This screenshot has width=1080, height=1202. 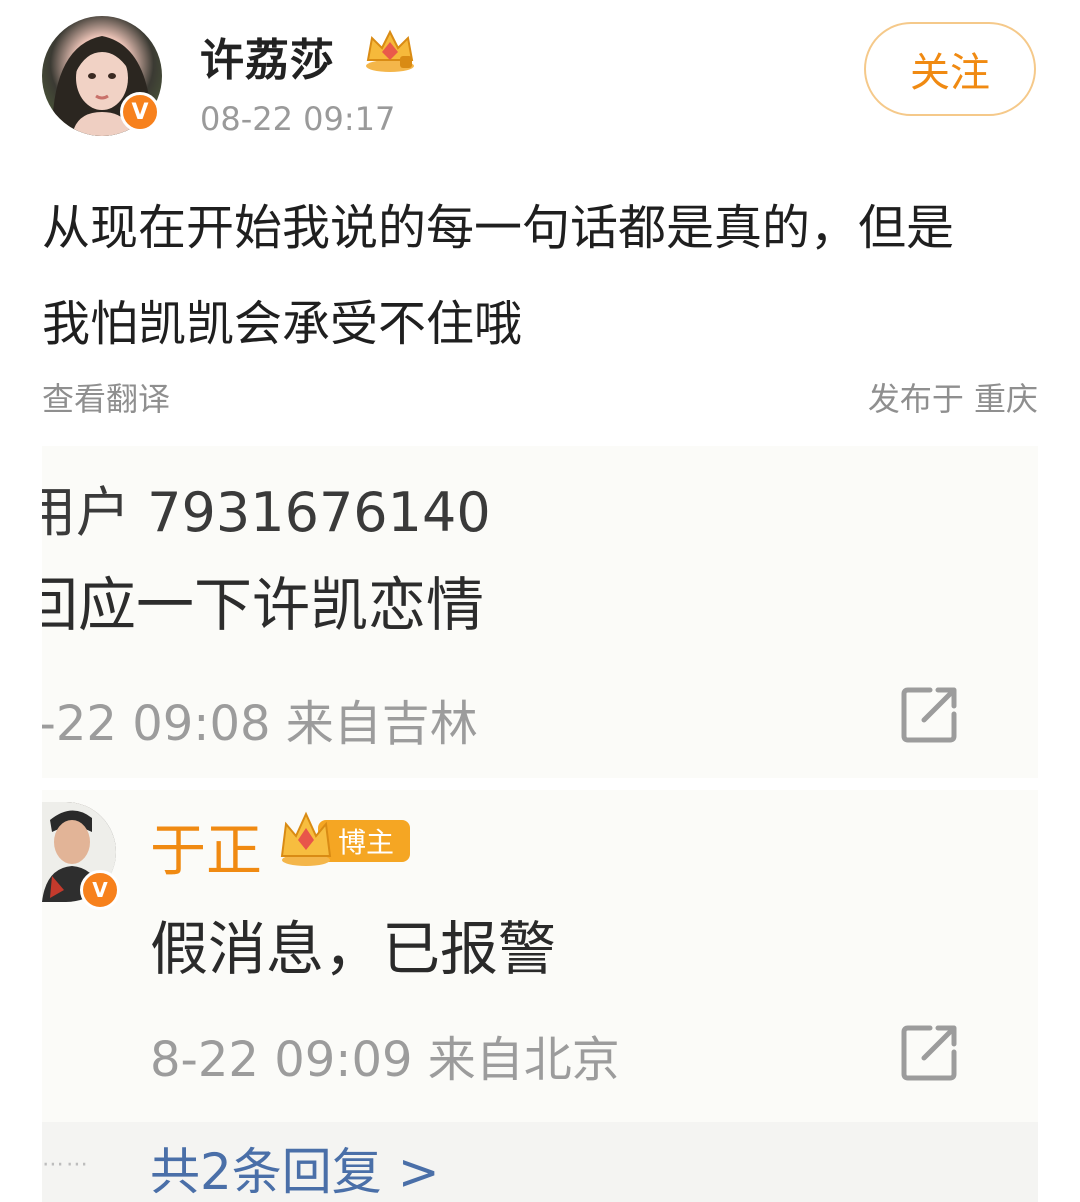 I want to click on blogger-badge: 博主, so click(x=345, y=838).